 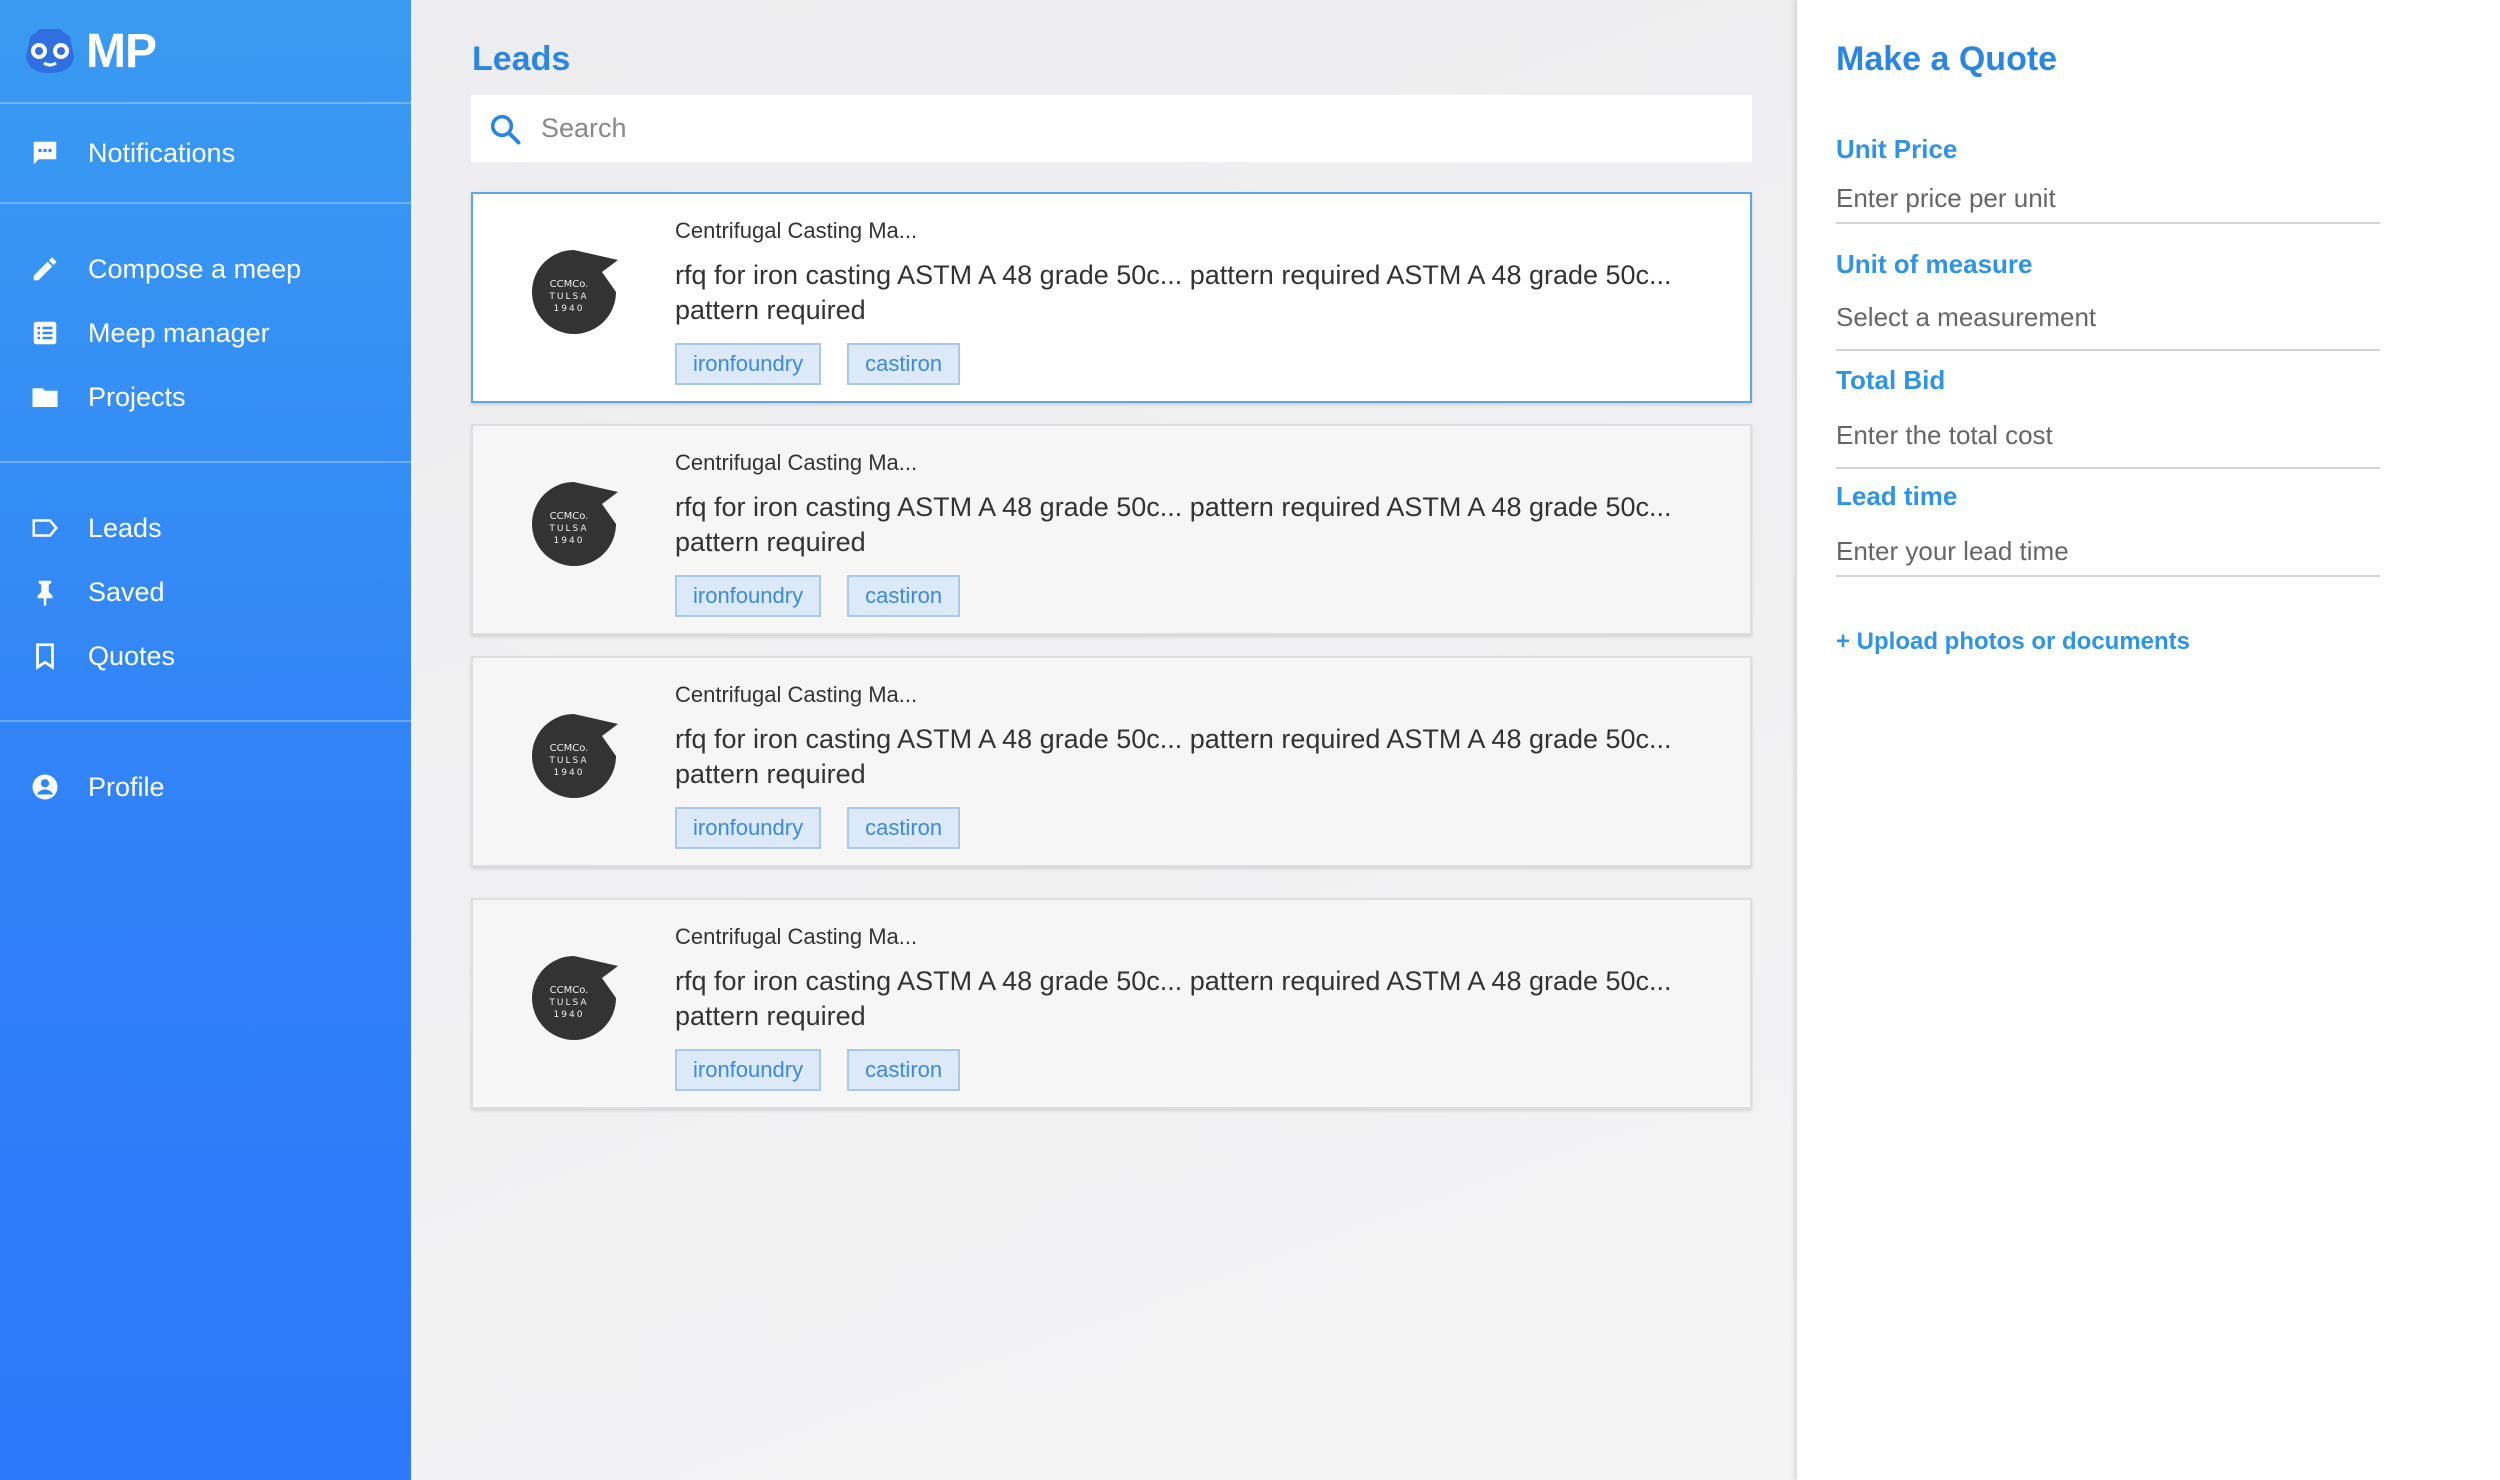 What do you see at coordinates (205, 592) in the screenshot?
I see `sidebar-item-saved: Saved` at bounding box center [205, 592].